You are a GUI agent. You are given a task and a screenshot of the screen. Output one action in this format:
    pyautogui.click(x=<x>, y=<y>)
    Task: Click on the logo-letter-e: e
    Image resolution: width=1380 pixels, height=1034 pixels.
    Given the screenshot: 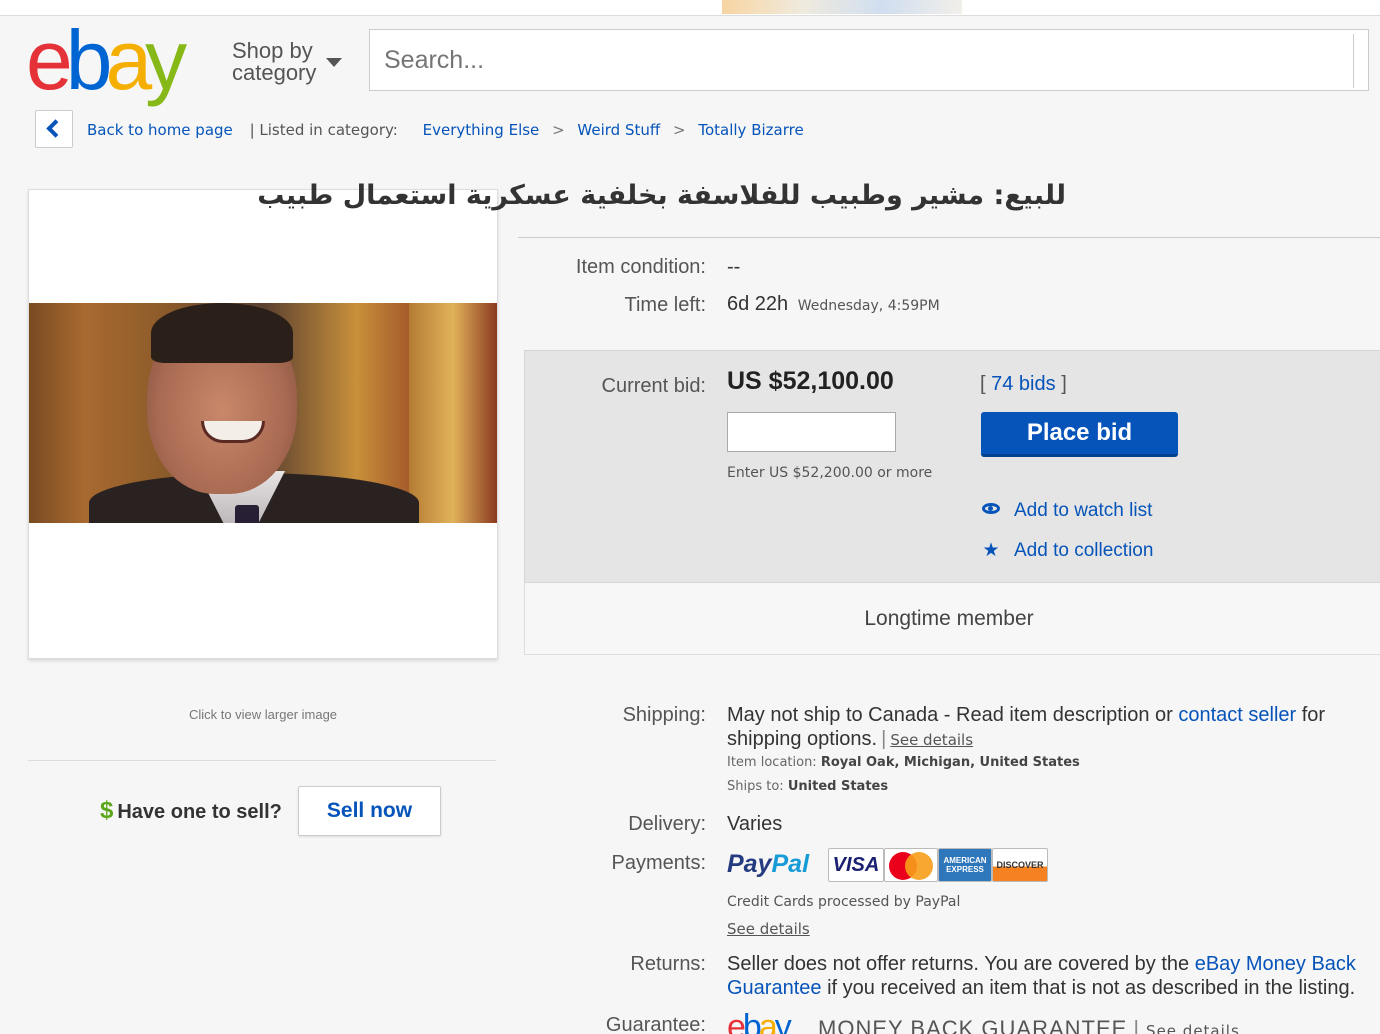 What is the action you would take?
    pyautogui.click(x=49, y=60)
    